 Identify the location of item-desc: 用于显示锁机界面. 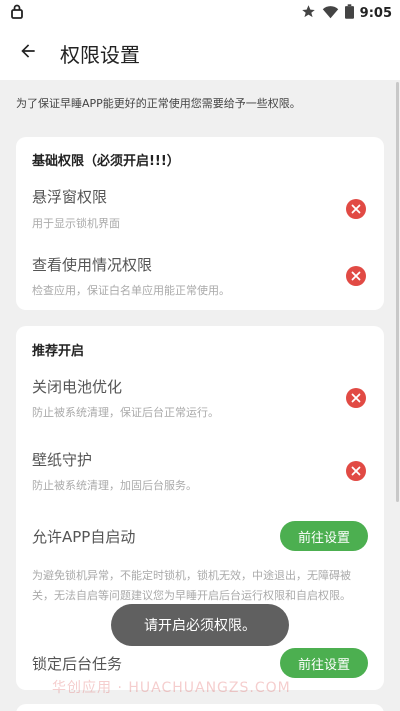
(76, 223).